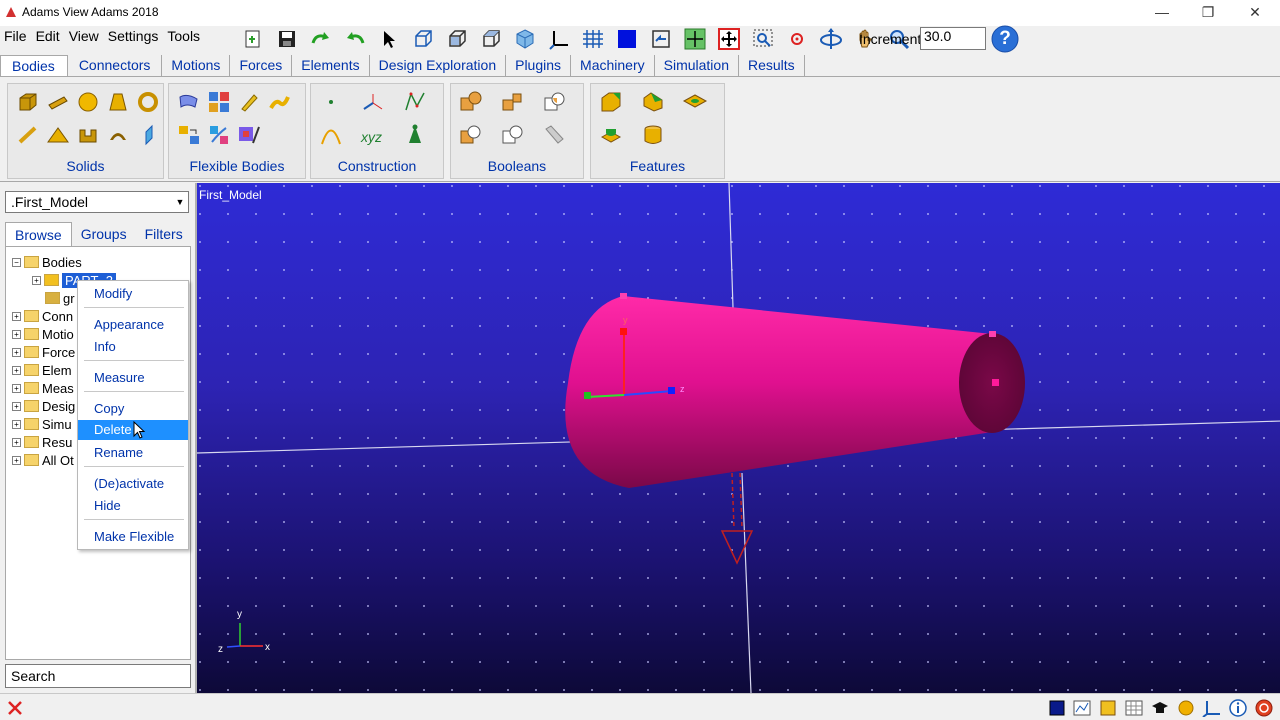 Image resolution: width=1280 pixels, height=720 pixels. What do you see at coordinates (1057, 708) in the screenshot?
I see `model-color-icon` at bounding box center [1057, 708].